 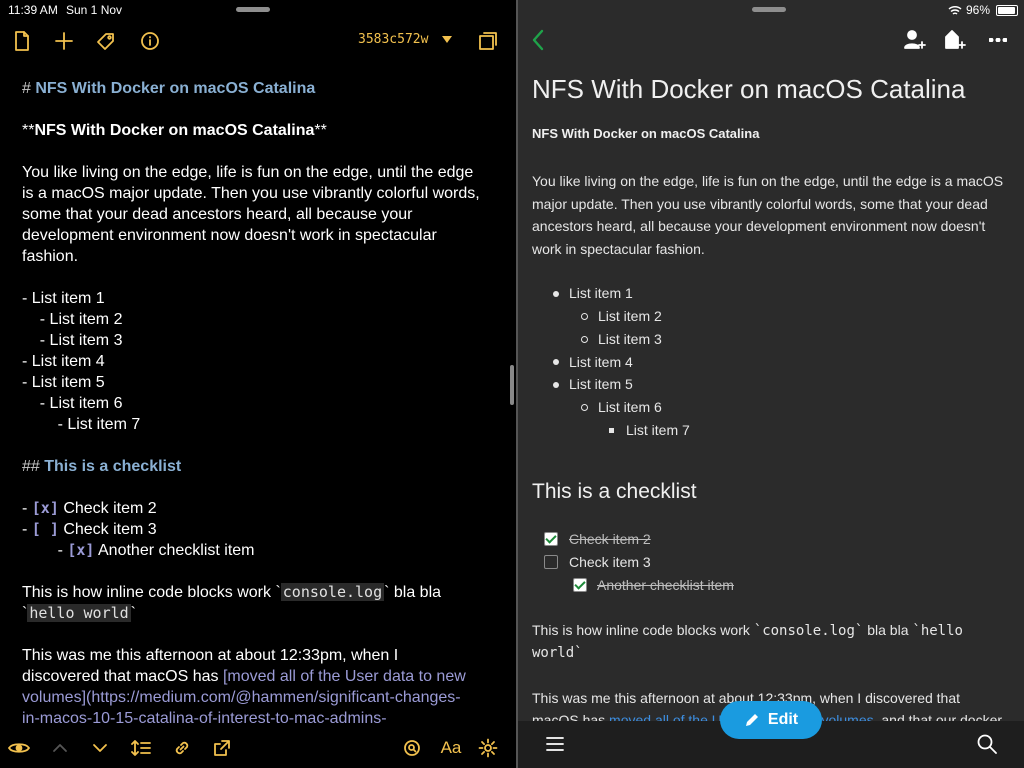 I want to click on battery-percent: 96%, so click(x=978, y=10).